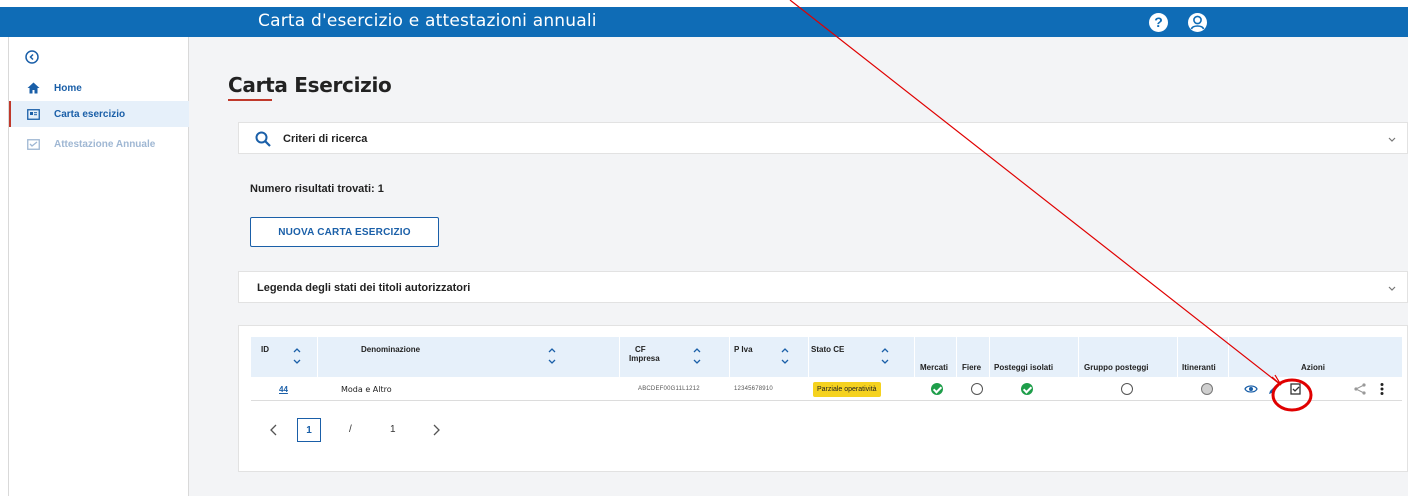 This screenshot has height=496, width=1408. Describe the element at coordinates (274, 430) in the screenshot. I see `previous-page-icon` at that location.